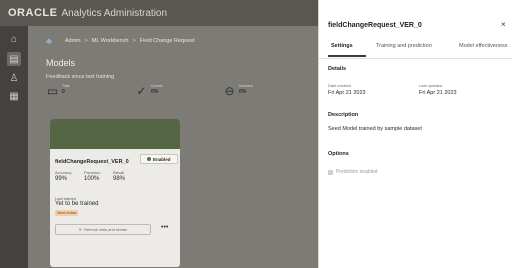 The width and height of the screenshot is (512, 268). I want to click on minus-circle-icon: ⊖, so click(229, 90).